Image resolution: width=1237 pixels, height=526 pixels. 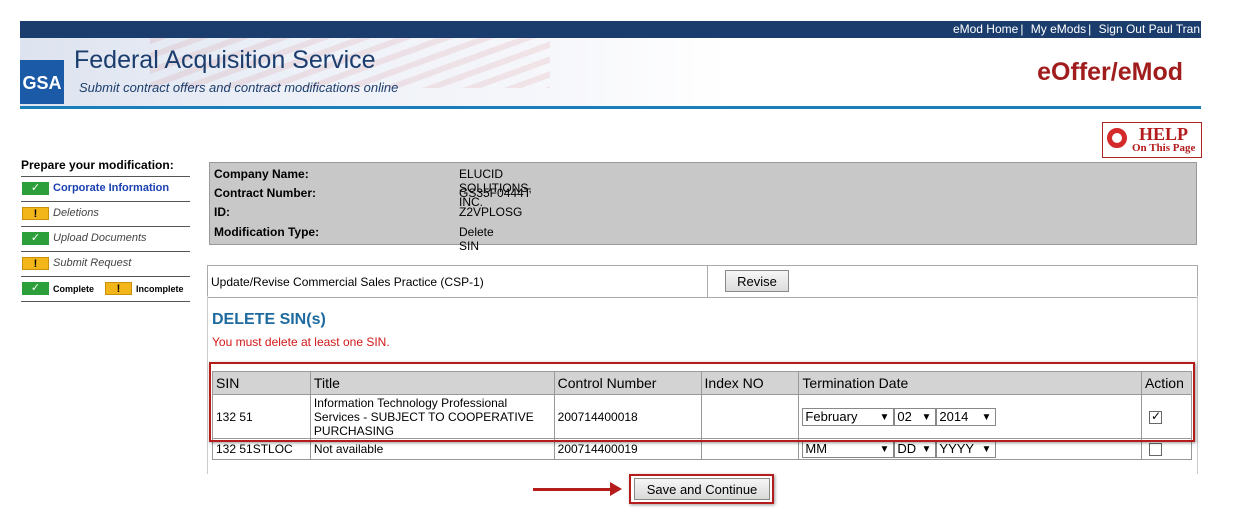 I want to click on cell-sin: 132 51, so click(x=261, y=416).